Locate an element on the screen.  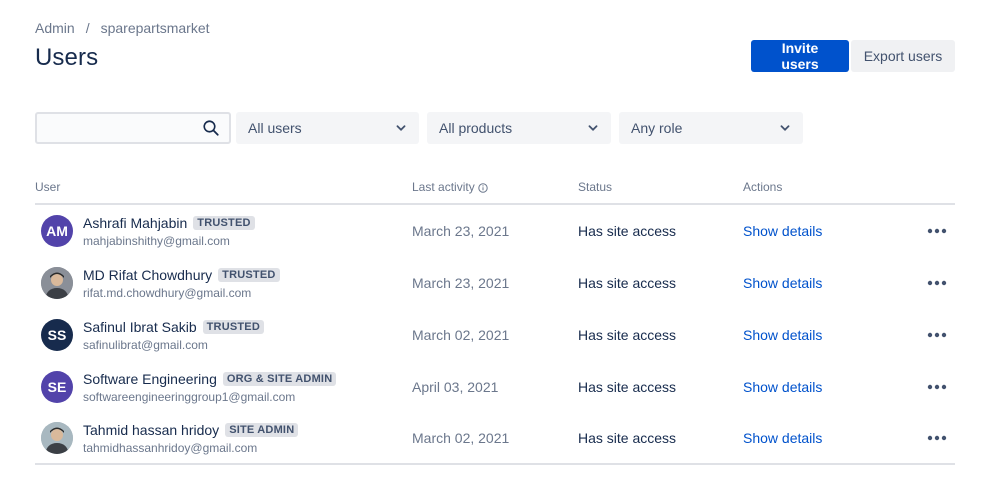
user-email: tahmidhassanhridoy@gmail.com is located at coordinates (170, 447).